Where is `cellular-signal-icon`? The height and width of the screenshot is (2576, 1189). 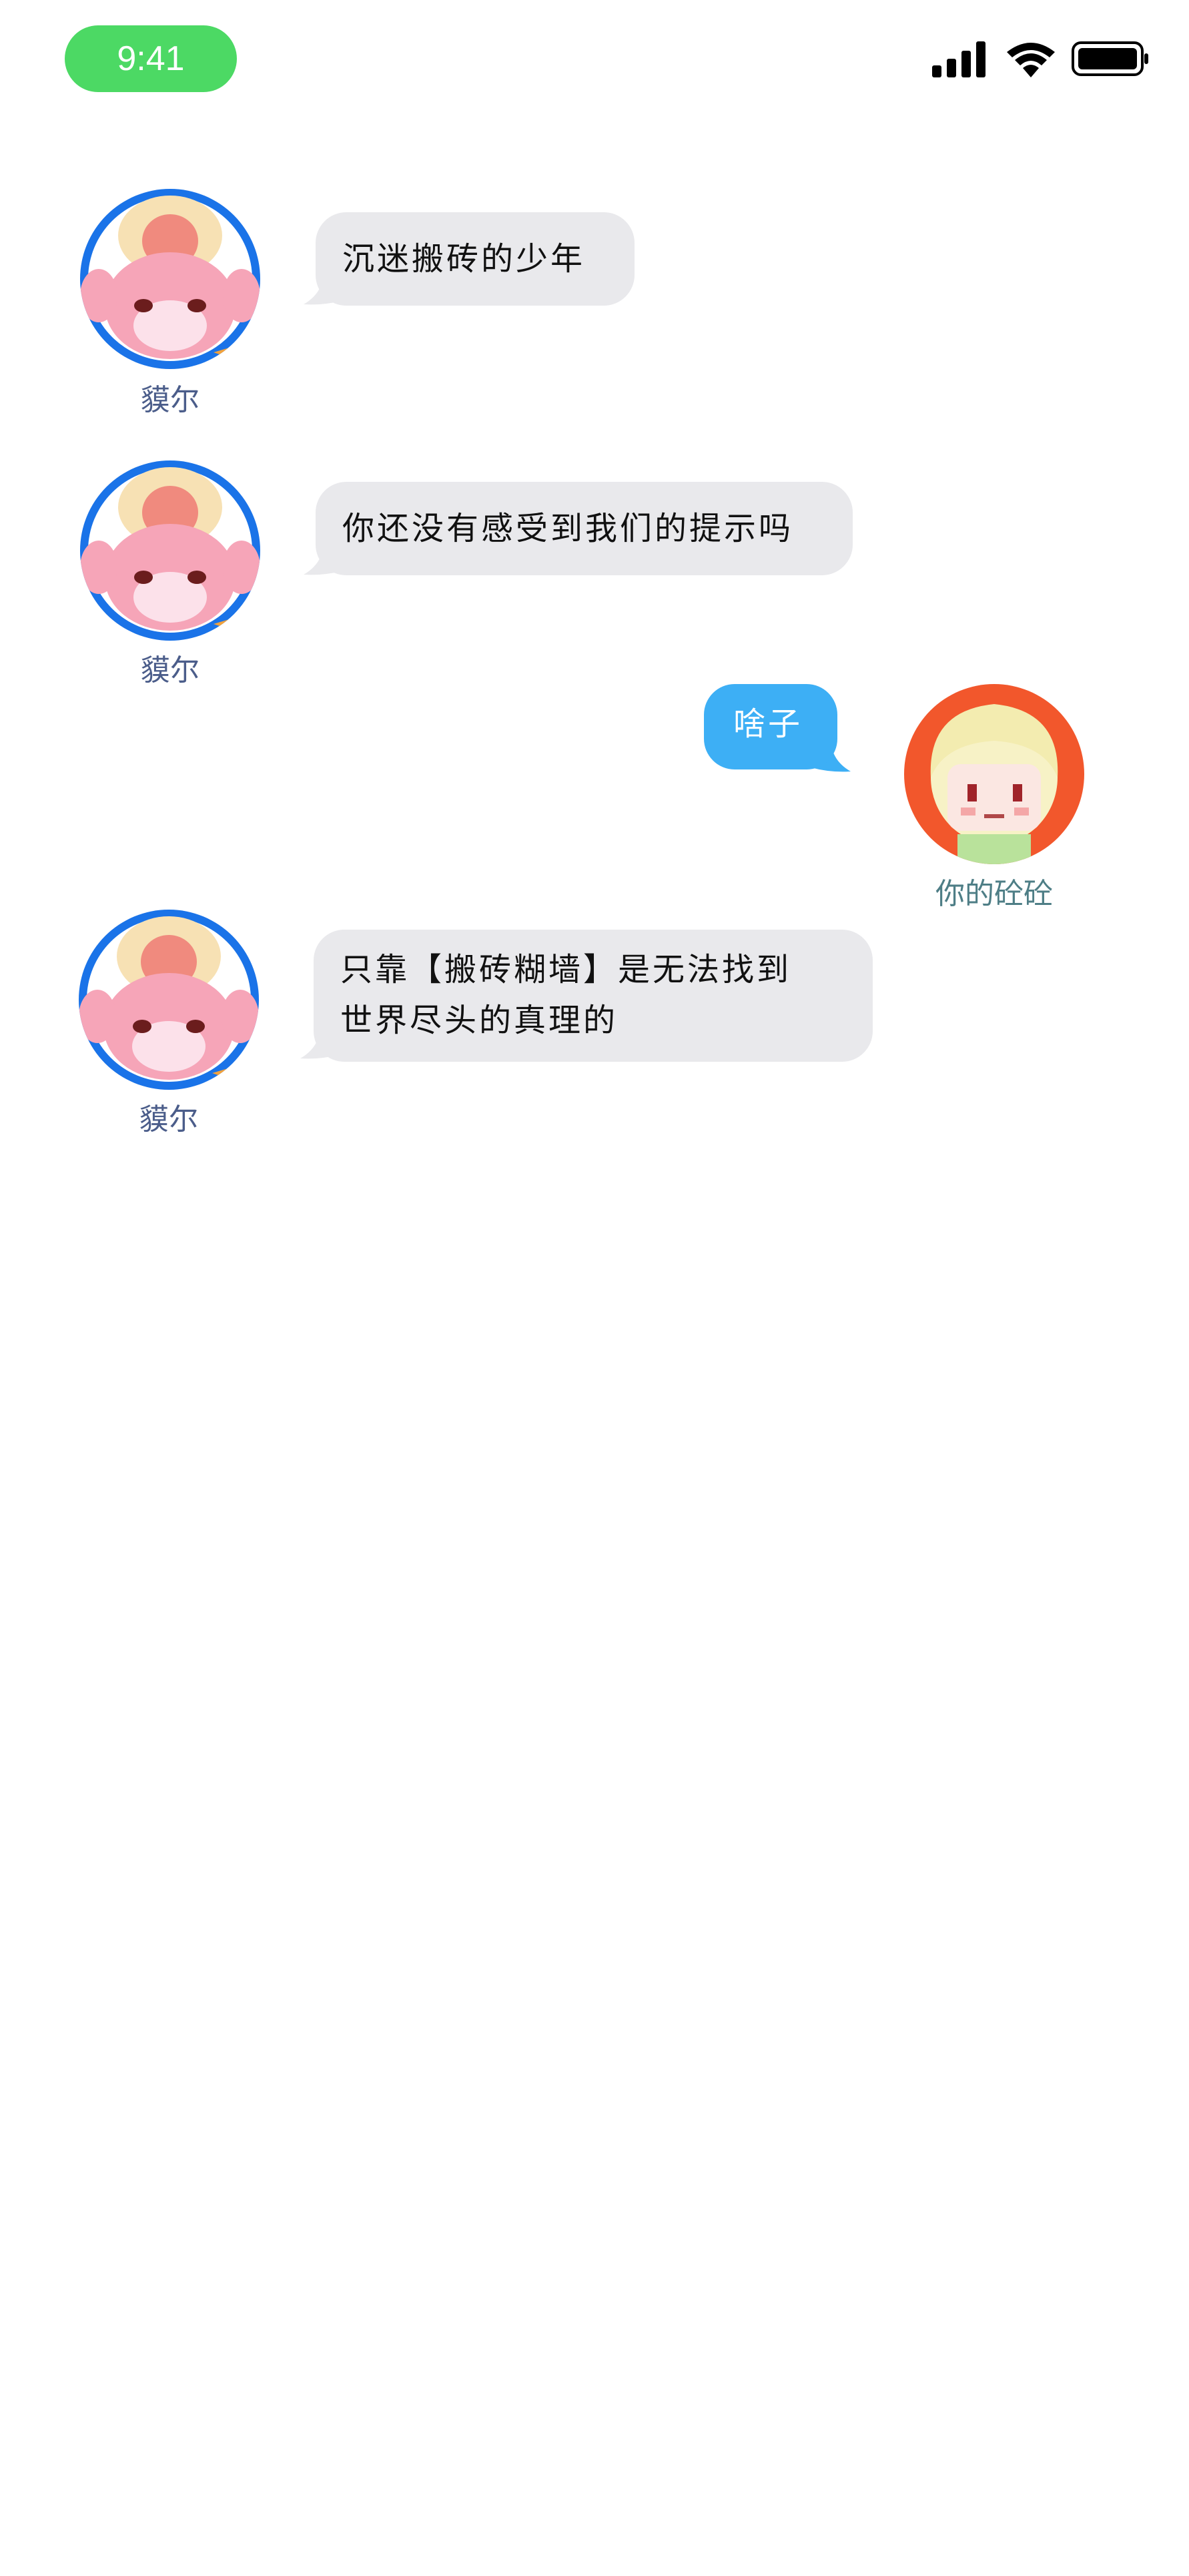 cellular-signal-icon is located at coordinates (959, 59).